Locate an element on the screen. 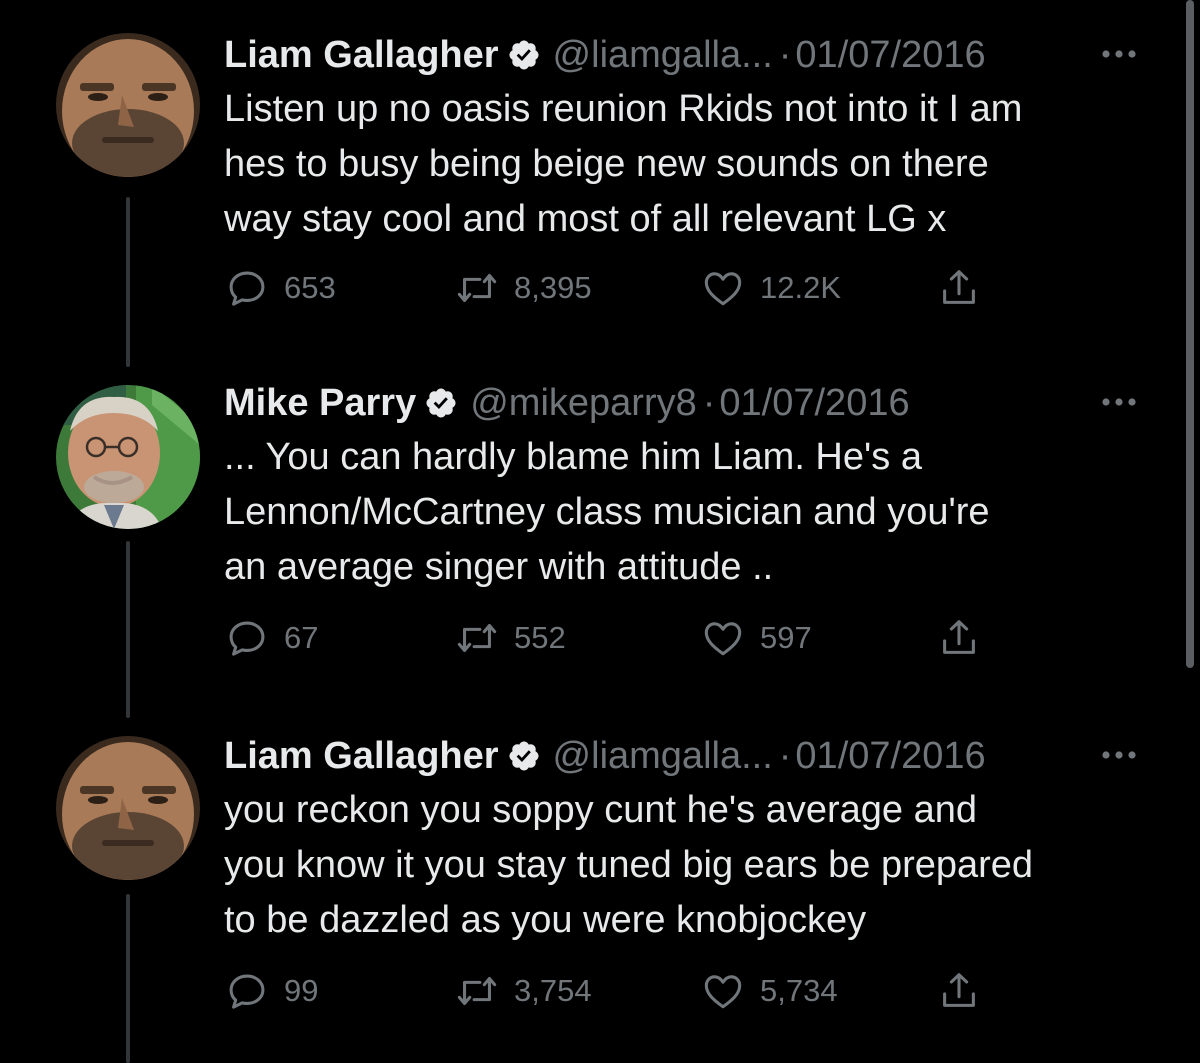  retweet-count: 552 is located at coordinates (540, 637).